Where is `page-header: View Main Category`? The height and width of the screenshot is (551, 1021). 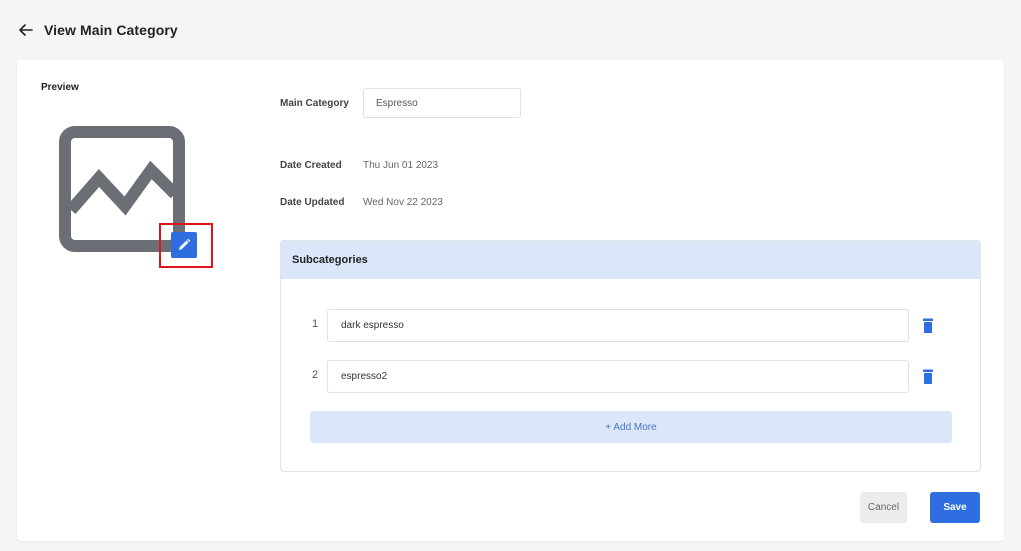
page-header: View Main Category is located at coordinates (98, 30).